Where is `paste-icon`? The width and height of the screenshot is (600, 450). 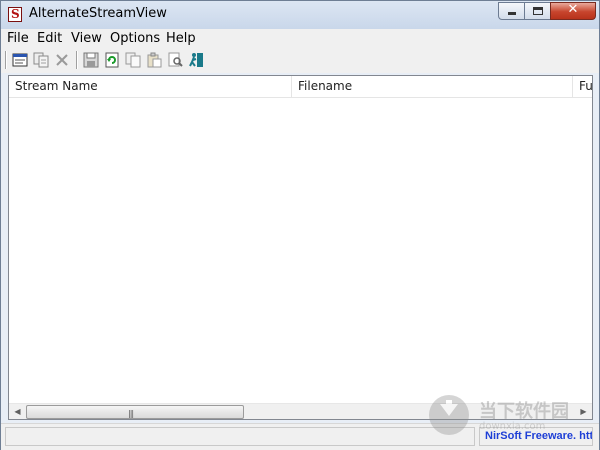 paste-icon is located at coordinates (154, 60).